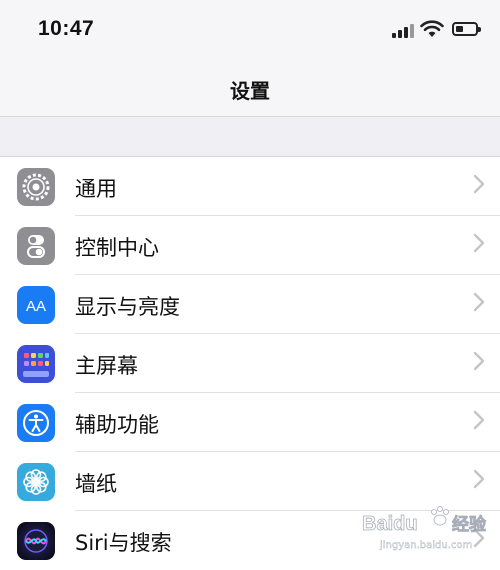 The height and width of the screenshot is (570, 500). Describe the element at coordinates (36, 246) in the screenshot. I see `toggles-icon` at that location.